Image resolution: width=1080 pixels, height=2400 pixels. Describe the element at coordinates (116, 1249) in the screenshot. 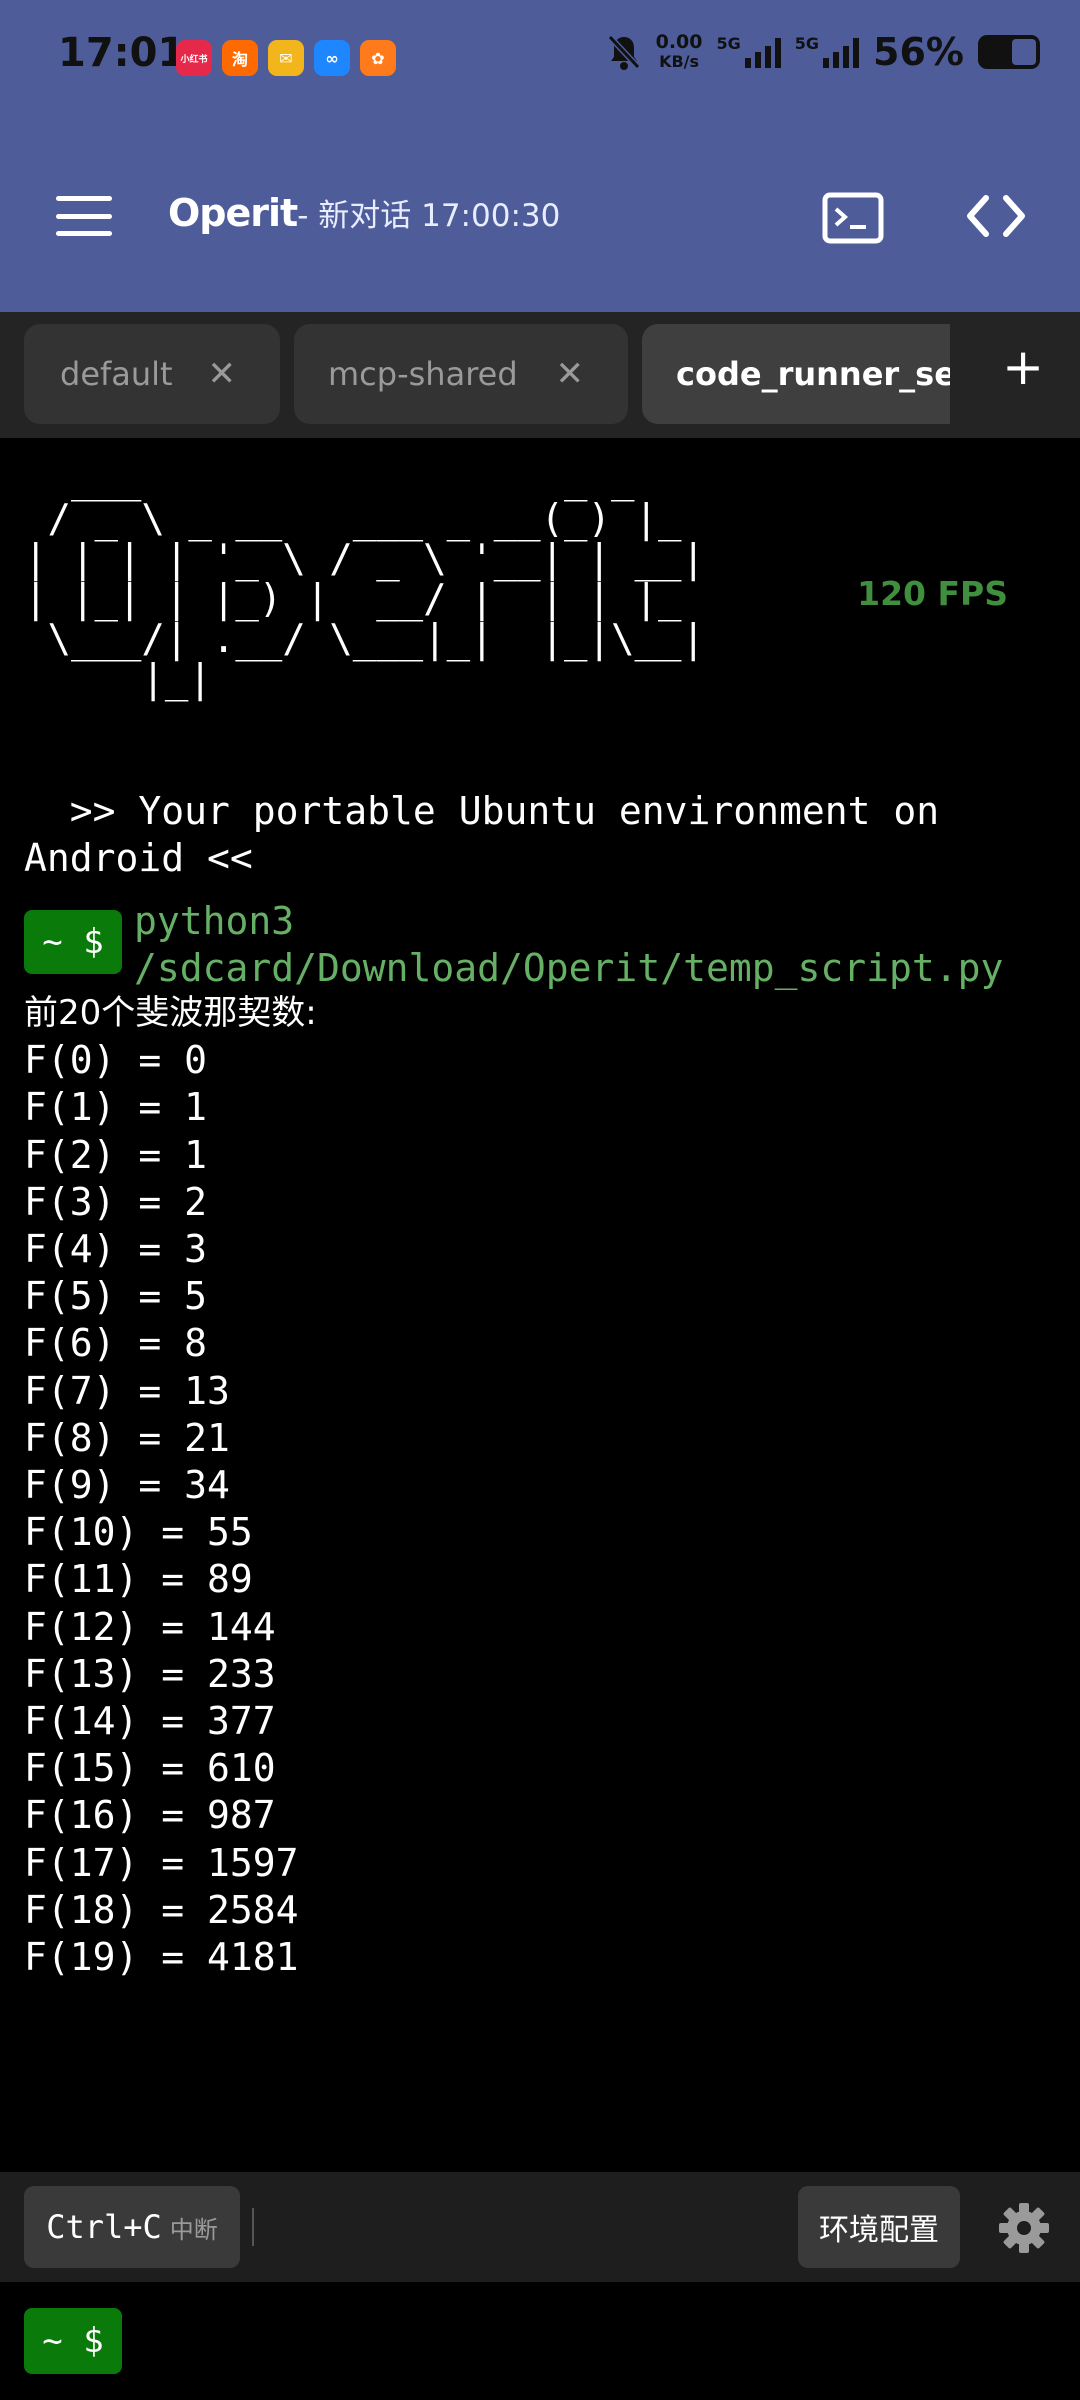

I see `output-line: F(4) = 3` at that location.